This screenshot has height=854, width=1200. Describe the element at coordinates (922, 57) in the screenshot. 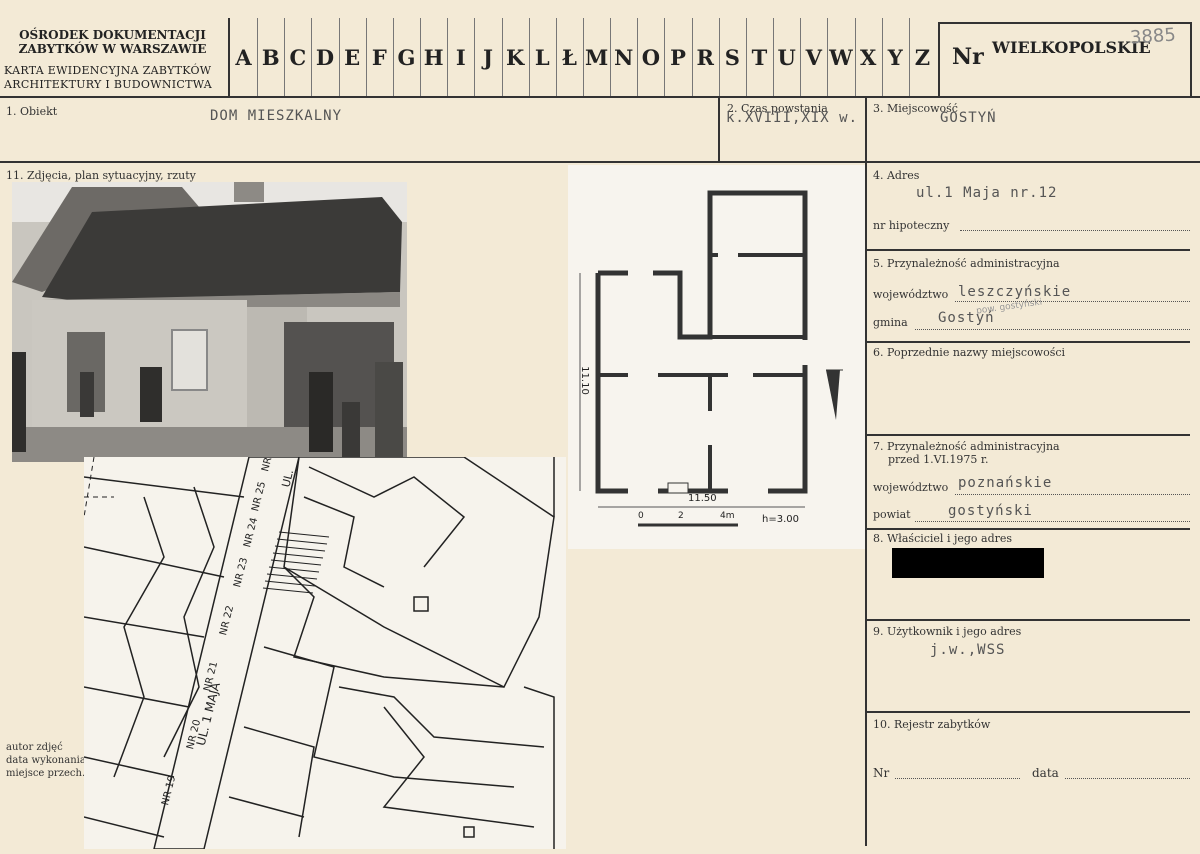

I see `index-letter-z: Z` at that location.